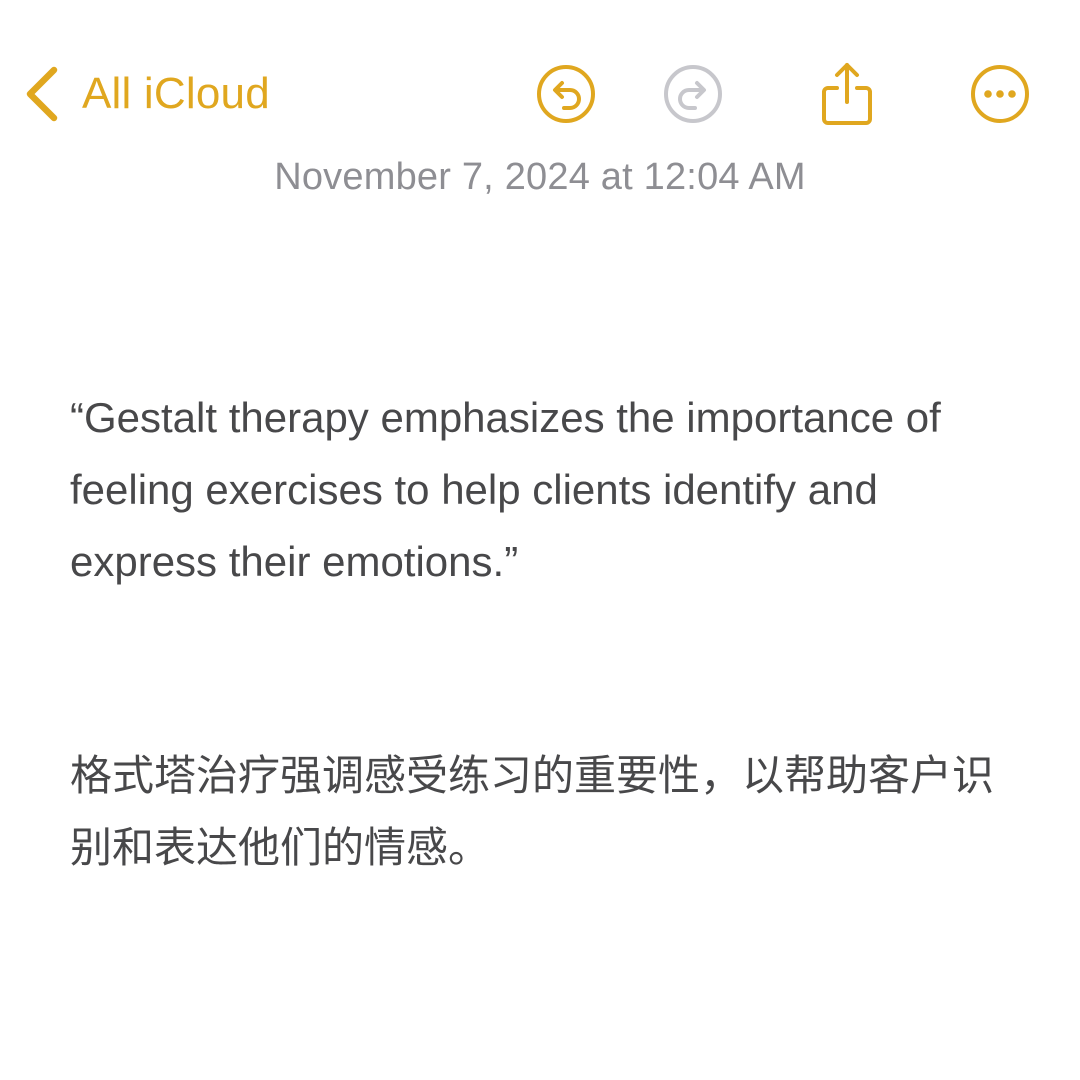 Image resolution: width=1080 pixels, height=1080 pixels. What do you see at coordinates (532, 811) in the screenshot?
I see `note-paragraph-chinese: 格式塔治疗强调感受练习的重要性，以帮助客户识别和表达他们的情感。` at bounding box center [532, 811].